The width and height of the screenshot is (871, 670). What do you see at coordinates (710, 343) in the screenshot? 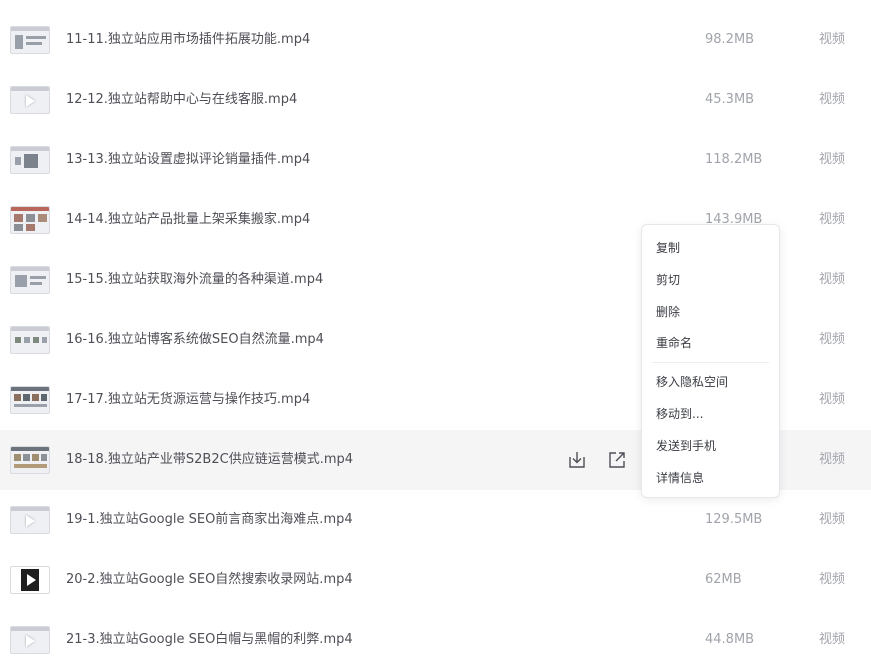
I see `menu-item-rename: 重命名` at bounding box center [710, 343].